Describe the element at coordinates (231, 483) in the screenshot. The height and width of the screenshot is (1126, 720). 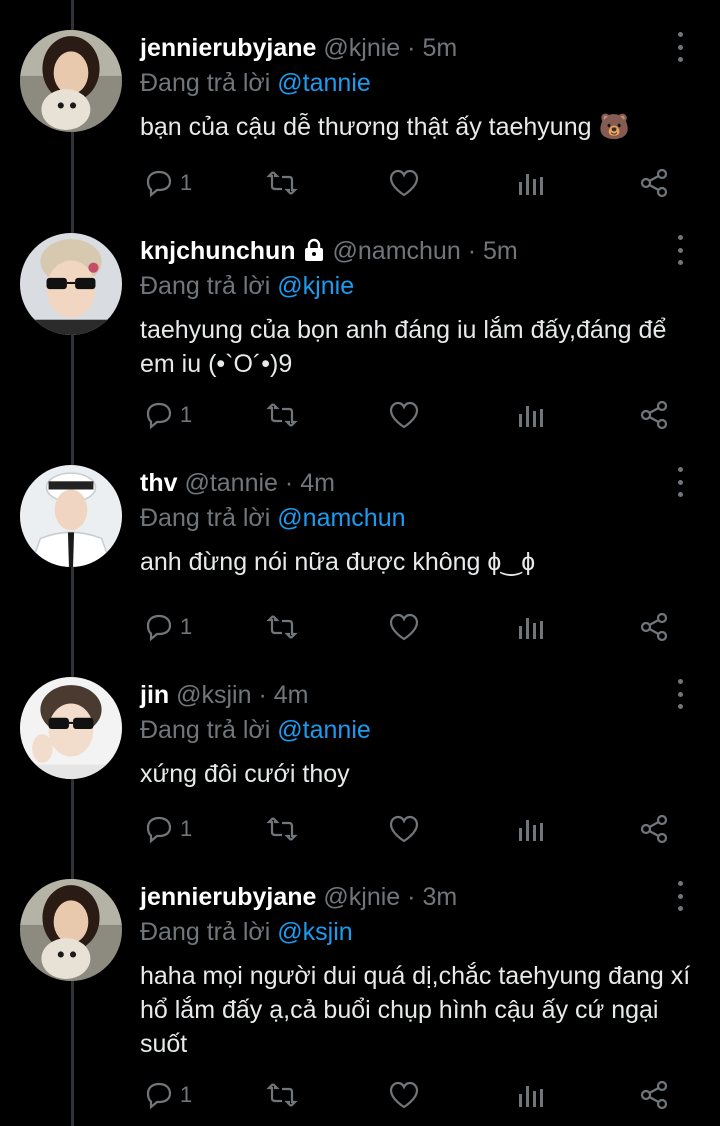
I see `handle: @tannie` at that location.